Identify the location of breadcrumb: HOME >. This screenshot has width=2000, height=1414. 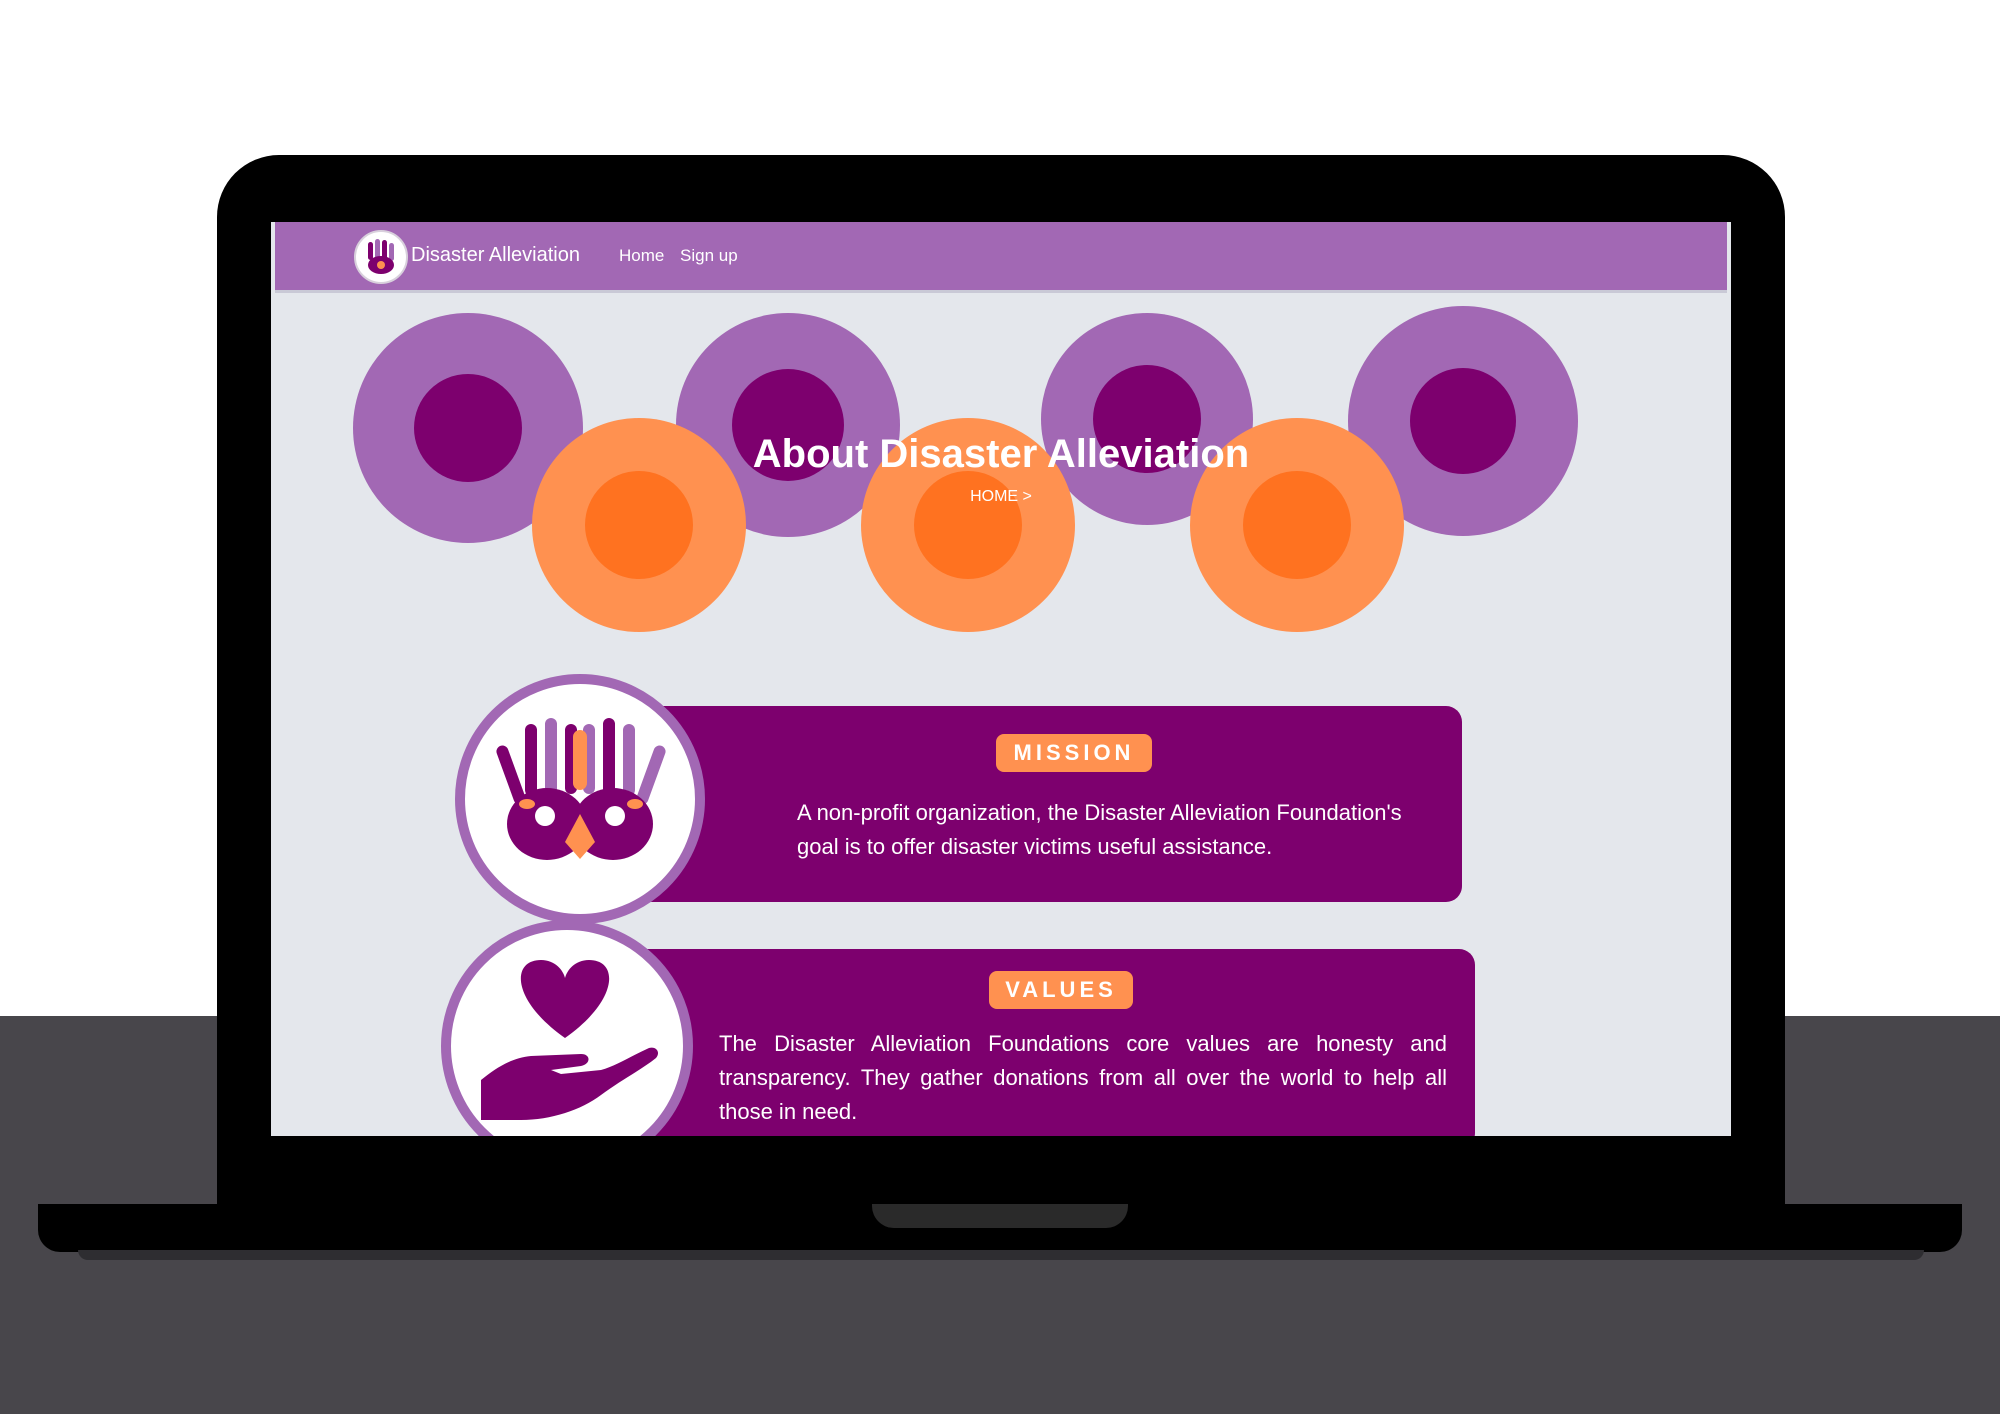
(1001, 497).